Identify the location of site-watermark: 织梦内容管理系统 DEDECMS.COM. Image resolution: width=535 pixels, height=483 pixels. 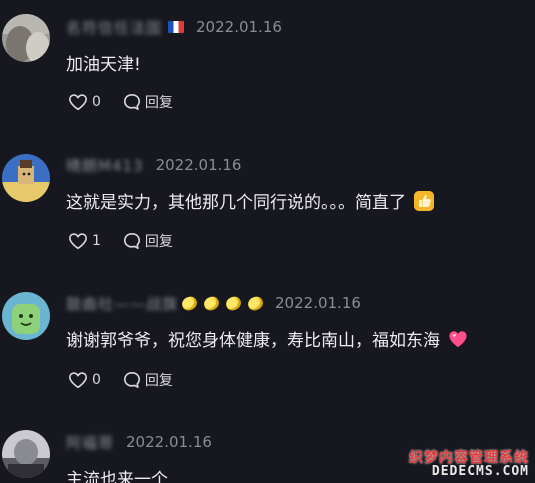
(469, 464).